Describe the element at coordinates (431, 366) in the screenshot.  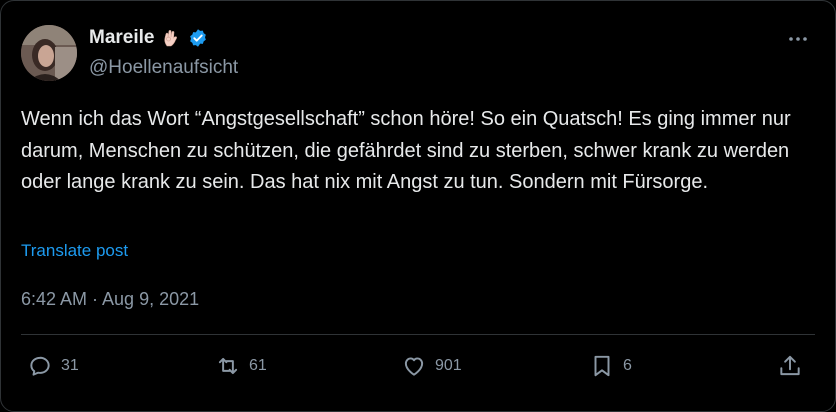
I see `like-button: 901` at that location.